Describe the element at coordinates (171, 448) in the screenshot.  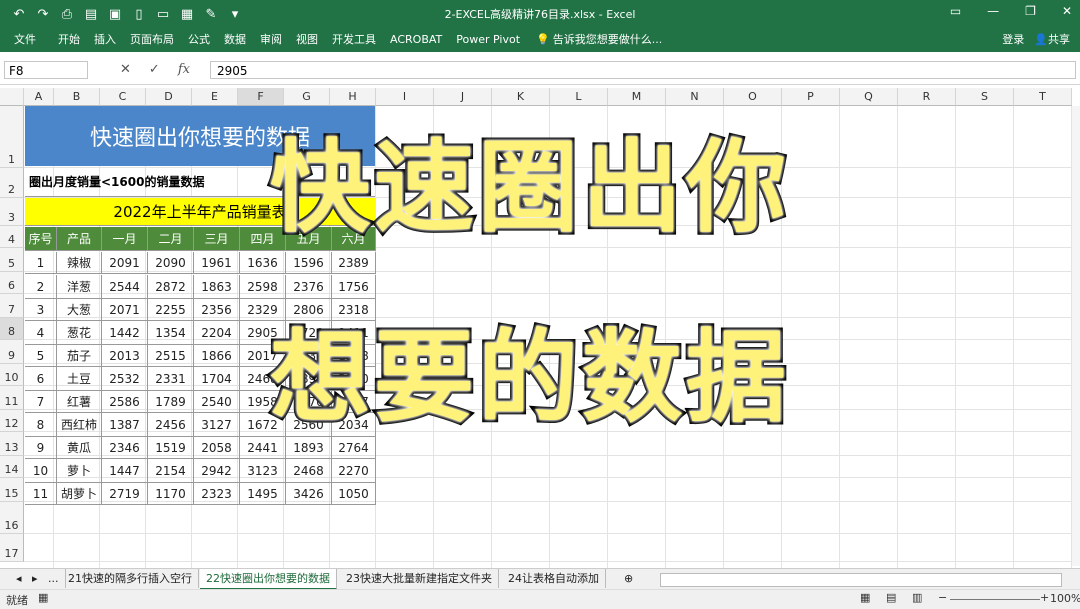
I see `table-cell: 1519` at that location.